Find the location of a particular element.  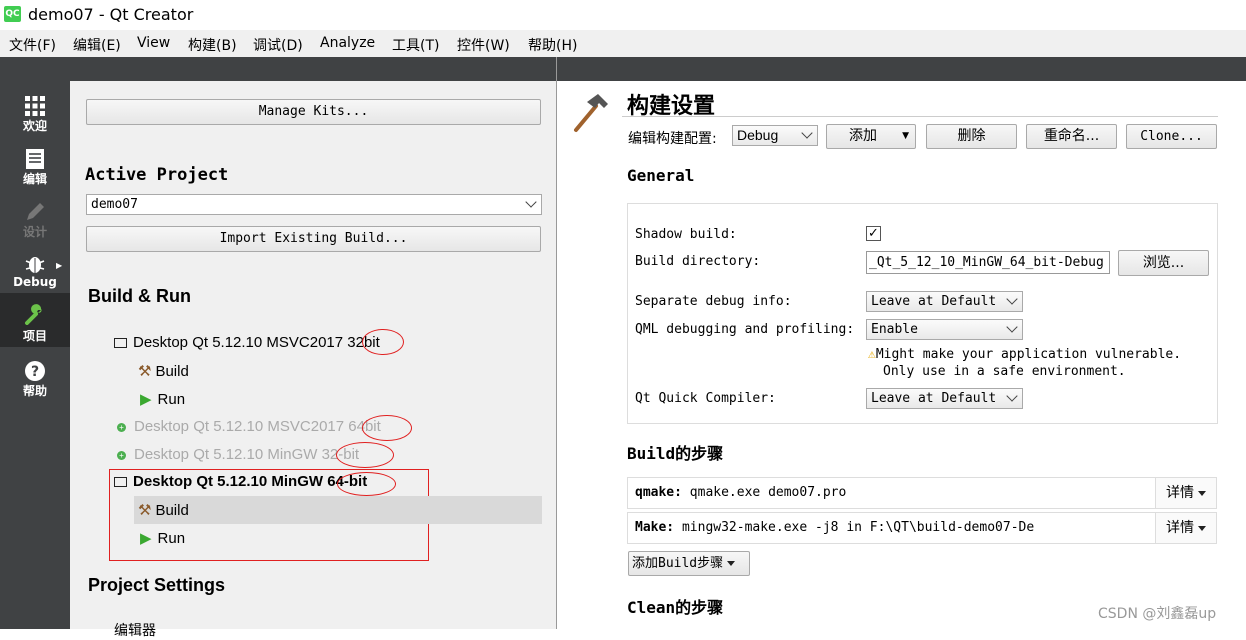

add-config-label: 添加 is located at coordinates (863, 136).